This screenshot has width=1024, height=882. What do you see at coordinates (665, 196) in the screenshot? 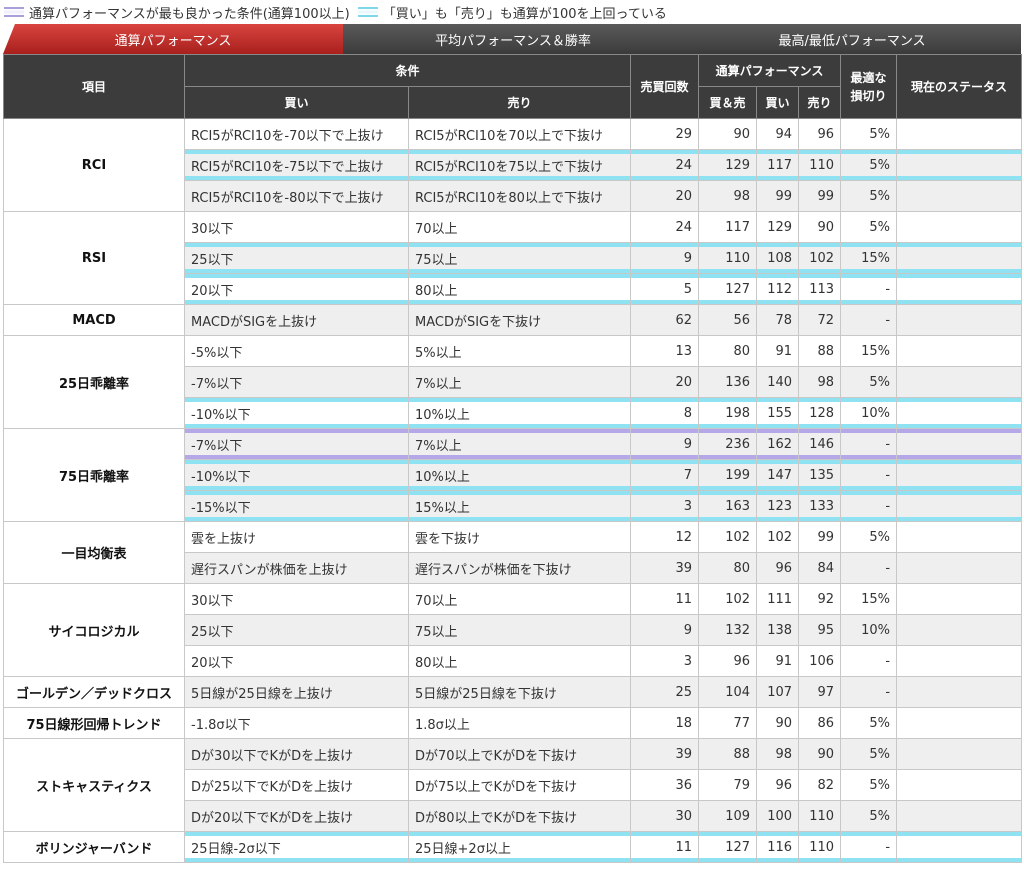
I see `trade-count: 20` at bounding box center [665, 196].